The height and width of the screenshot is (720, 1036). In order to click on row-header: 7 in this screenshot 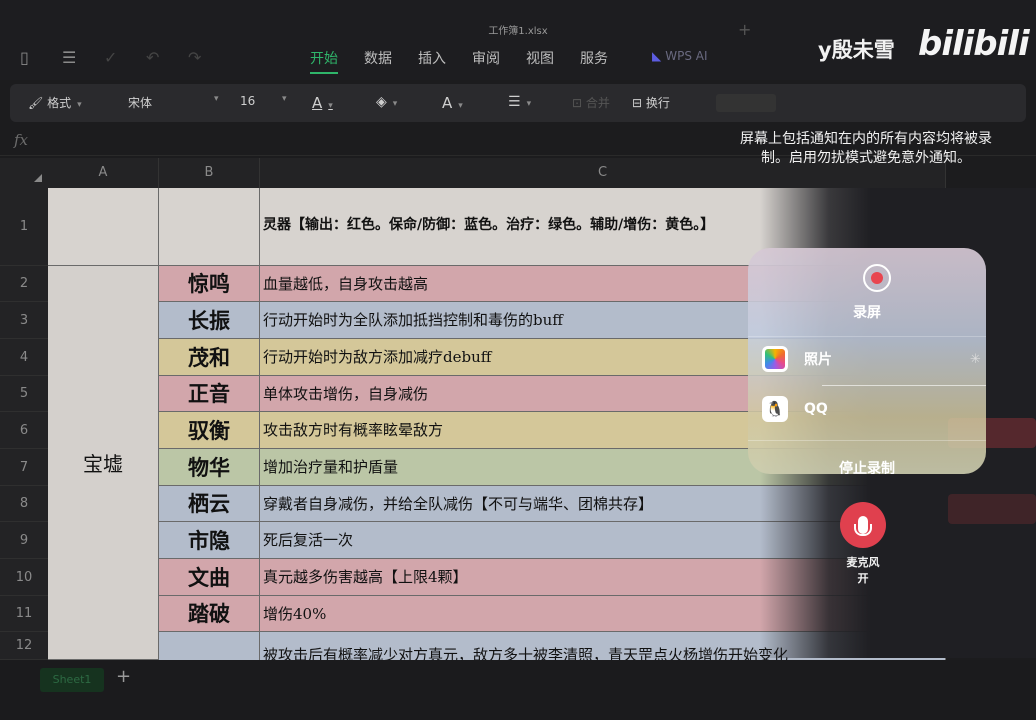, I will do `click(24, 467)`.